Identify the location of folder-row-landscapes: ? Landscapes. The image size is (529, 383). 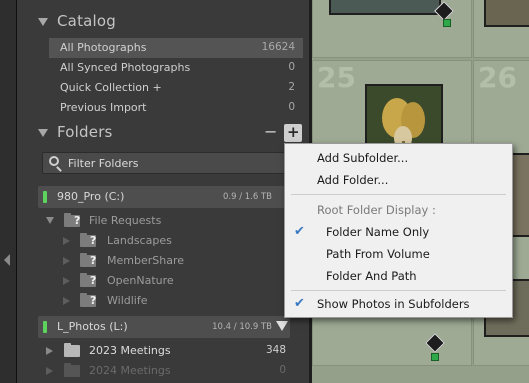
(164, 241).